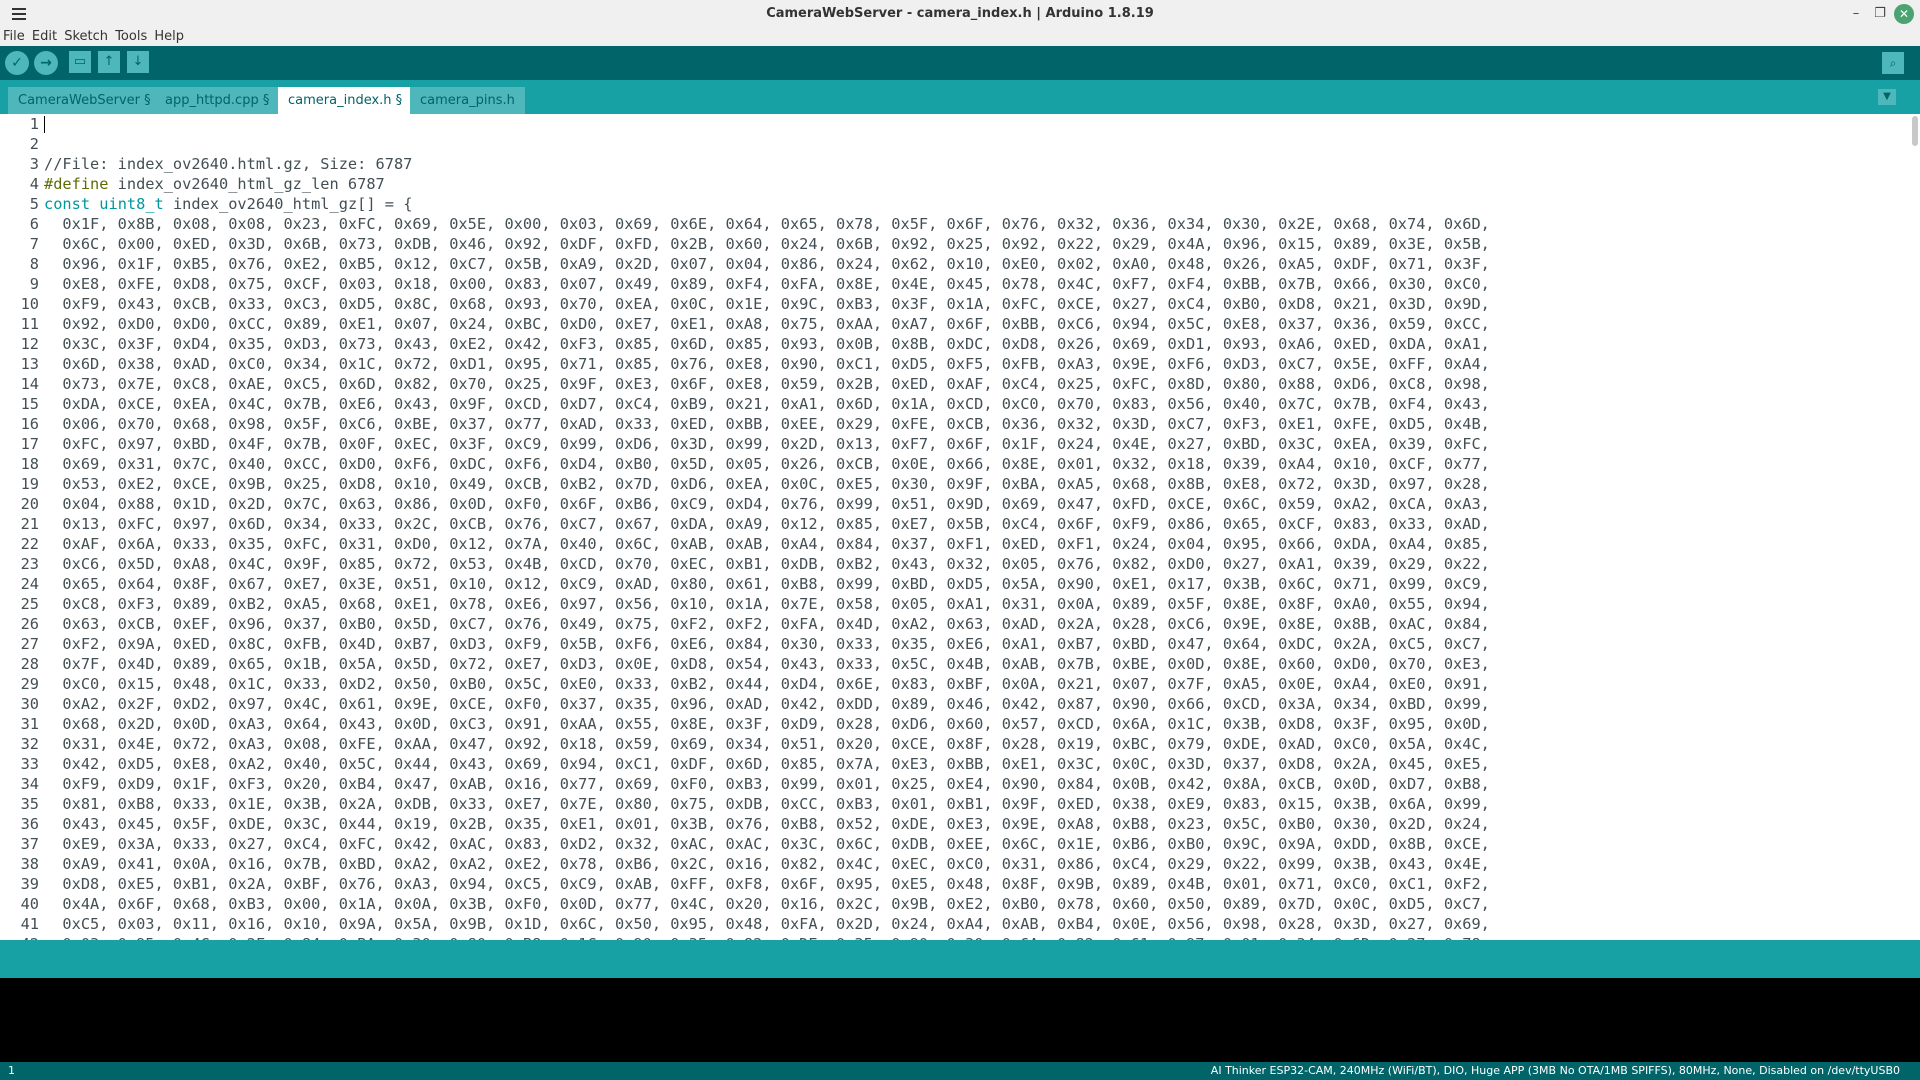  Describe the element at coordinates (34, 204) in the screenshot. I see `line-number: 5` at that location.